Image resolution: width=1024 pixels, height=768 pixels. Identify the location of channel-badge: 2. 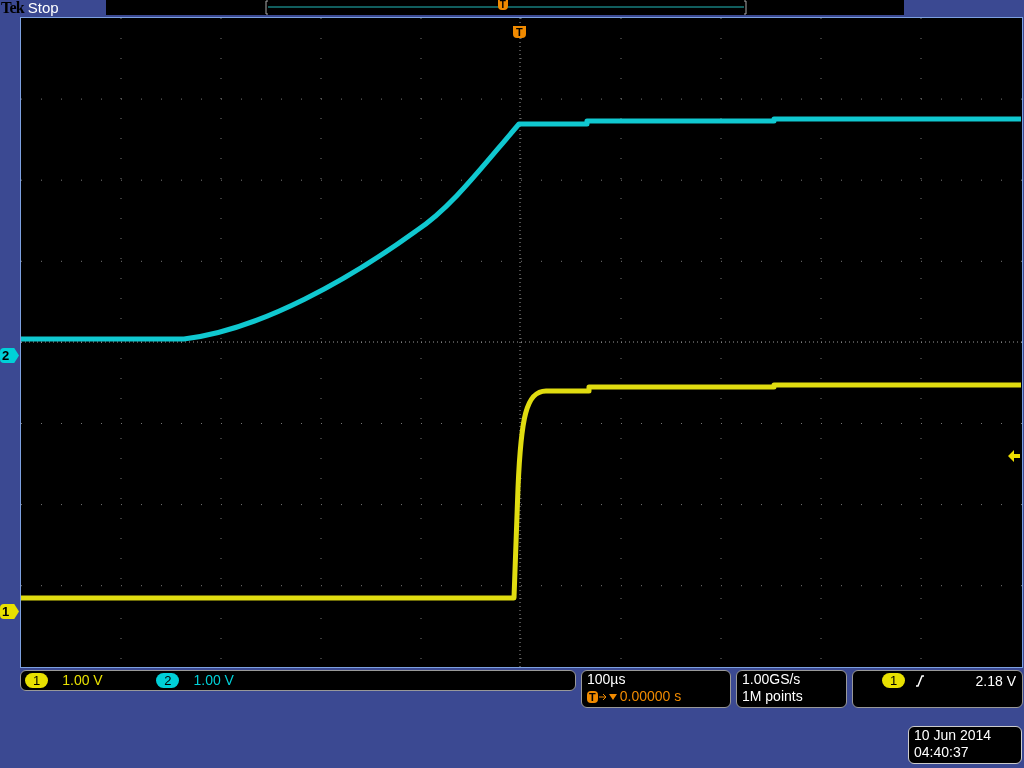
(168, 680).